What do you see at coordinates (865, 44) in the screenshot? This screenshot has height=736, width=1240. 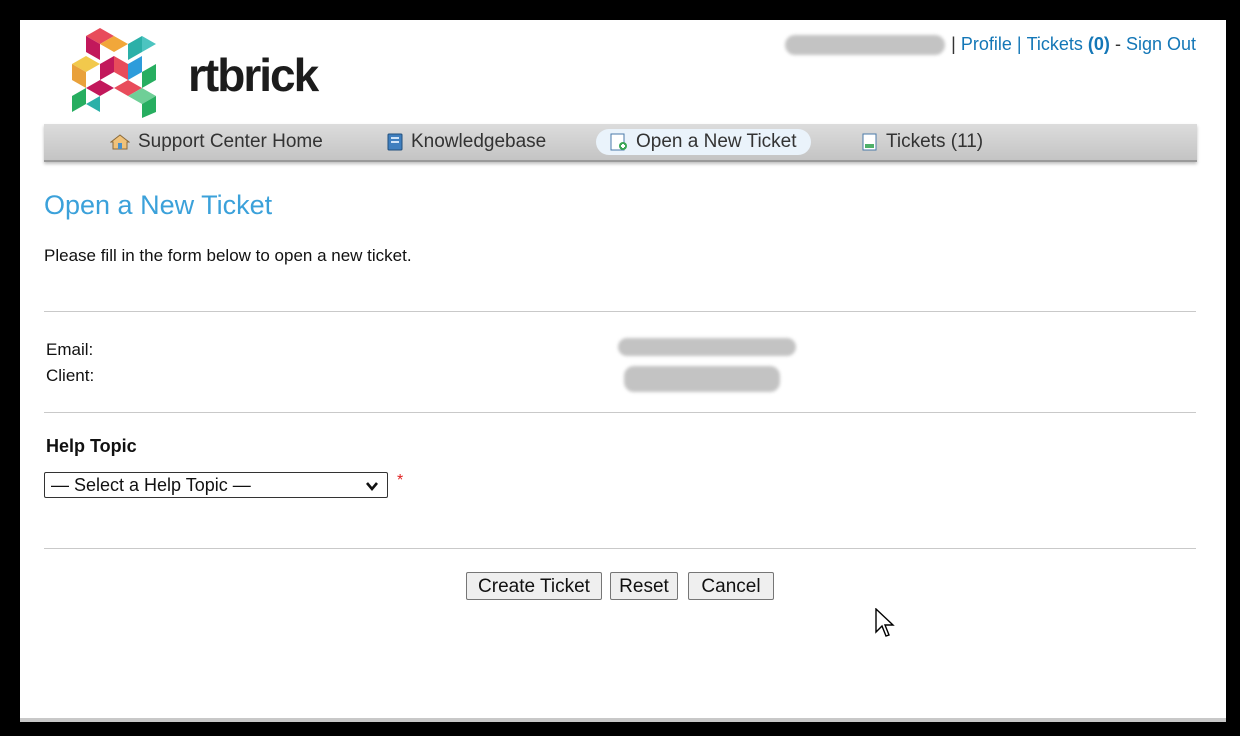 I see `redacted-username` at bounding box center [865, 44].